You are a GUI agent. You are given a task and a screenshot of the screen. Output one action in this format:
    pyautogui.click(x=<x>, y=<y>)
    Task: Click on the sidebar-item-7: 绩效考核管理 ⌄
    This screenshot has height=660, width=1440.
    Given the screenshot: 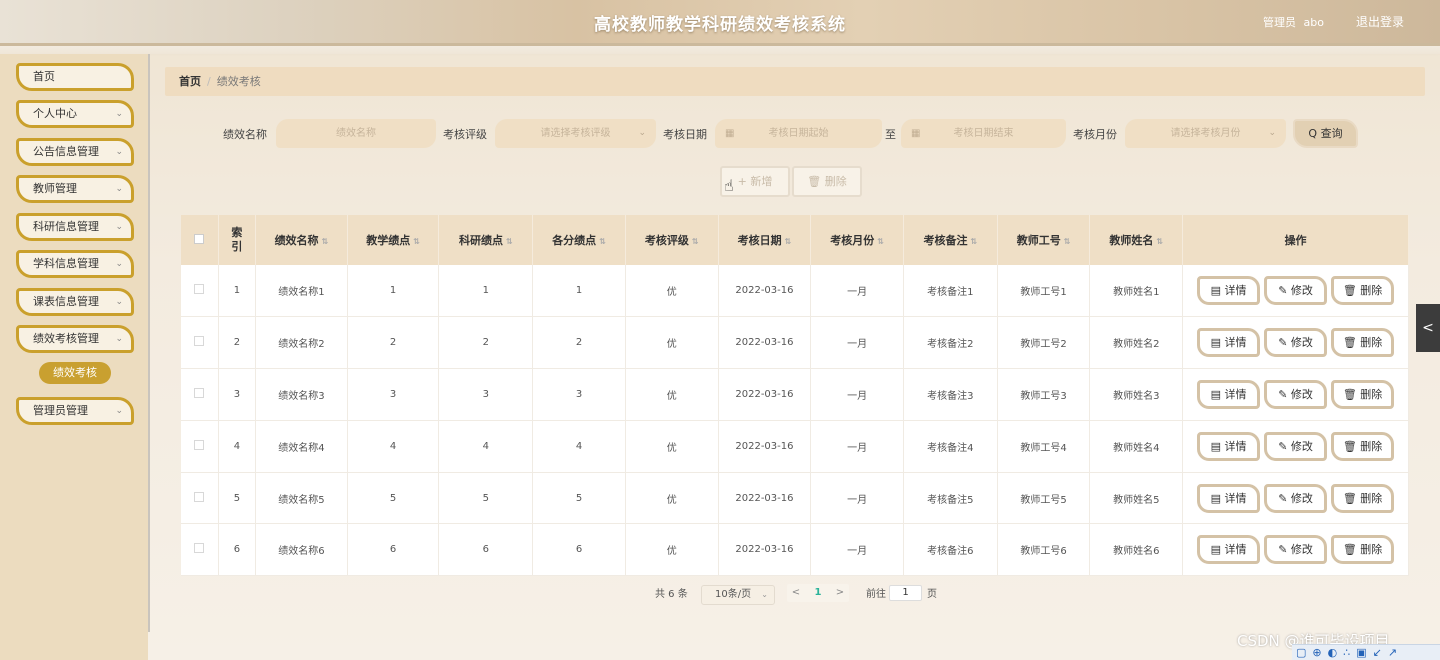 What is the action you would take?
    pyautogui.click(x=75, y=339)
    